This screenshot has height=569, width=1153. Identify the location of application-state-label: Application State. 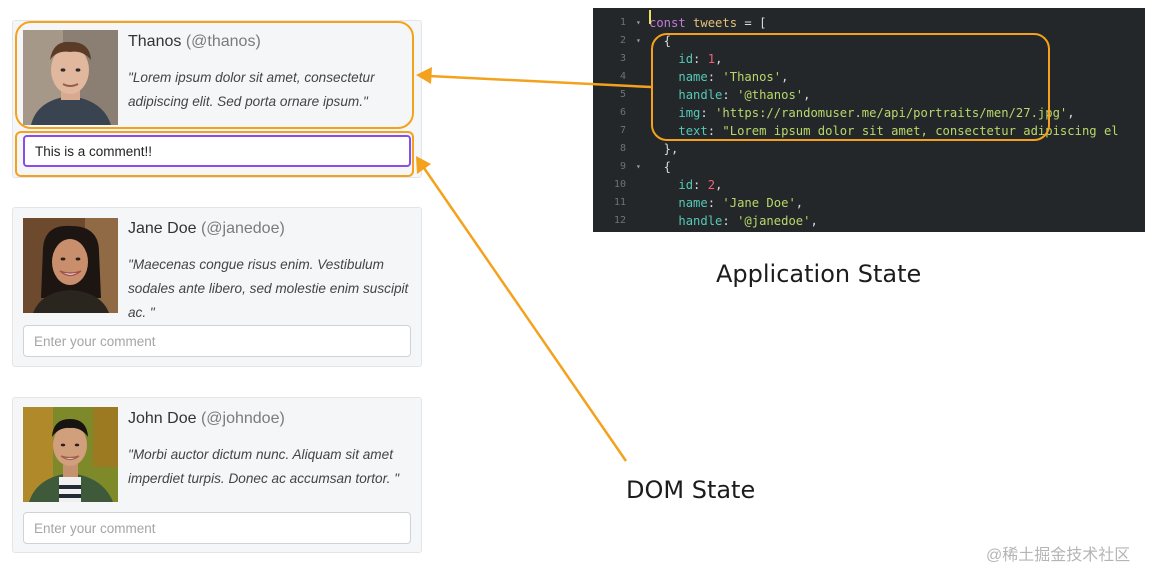
(819, 274).